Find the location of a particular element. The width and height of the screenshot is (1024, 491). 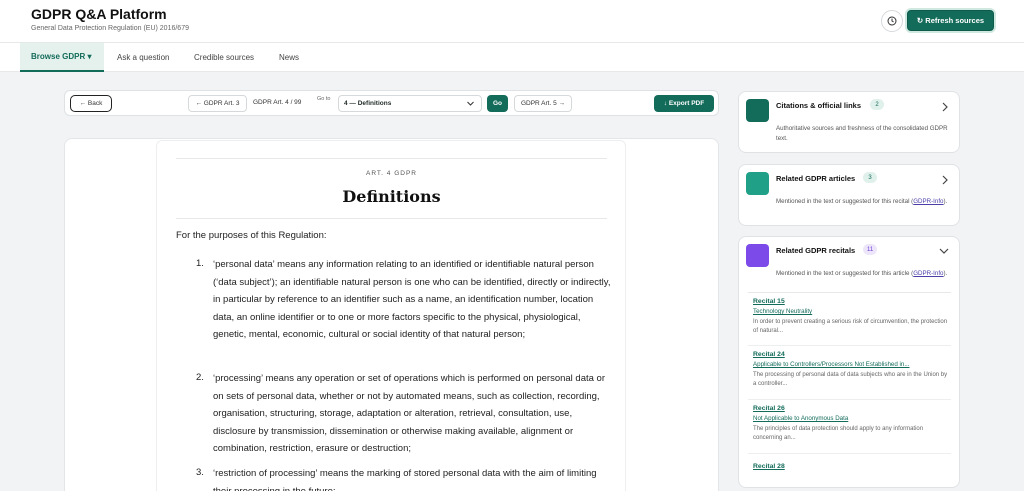

article-select-value: 4 — Definitions is located at coordinates (368, 103).